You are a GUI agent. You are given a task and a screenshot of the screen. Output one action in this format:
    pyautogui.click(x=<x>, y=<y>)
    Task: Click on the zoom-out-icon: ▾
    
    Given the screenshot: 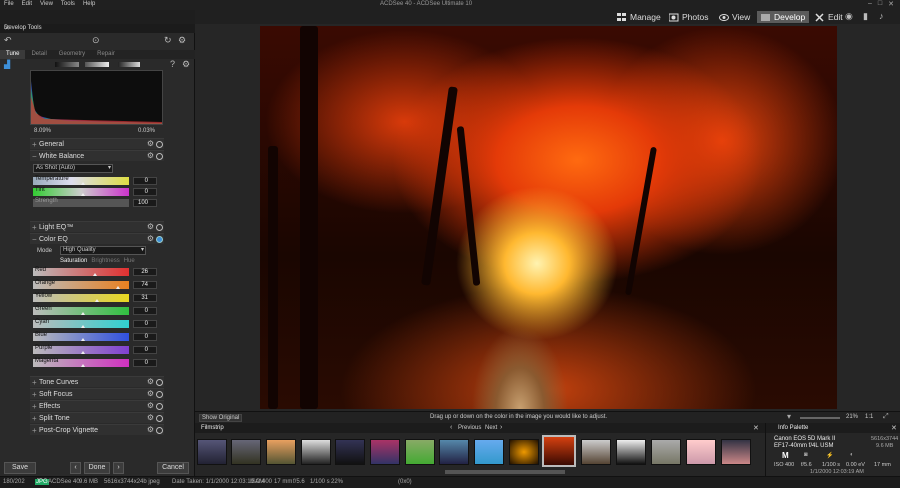 What is the action you would take?
    pyautogui.click(x=789, y=416)
    